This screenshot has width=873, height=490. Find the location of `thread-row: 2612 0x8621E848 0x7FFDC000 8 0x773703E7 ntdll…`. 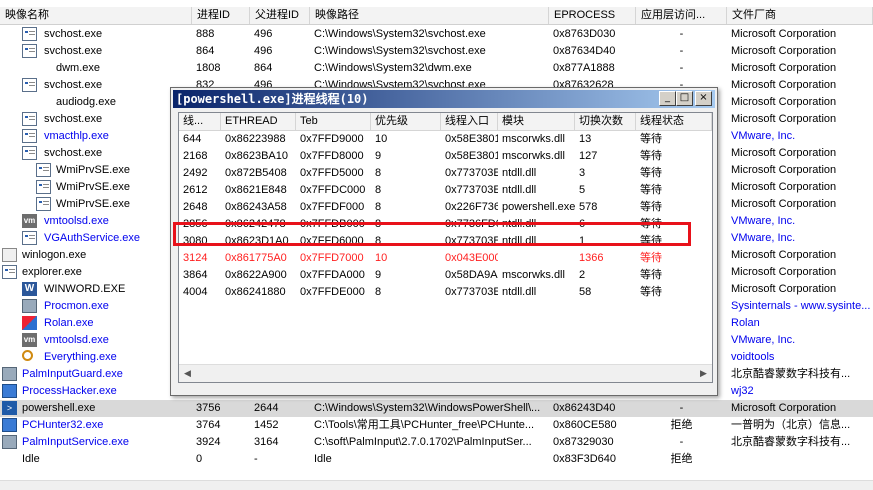

thread-row: 2612 0x8621E848 0x7FFDC000 8 0x773703E7 ntdll… is located at coordinates (445, 190).